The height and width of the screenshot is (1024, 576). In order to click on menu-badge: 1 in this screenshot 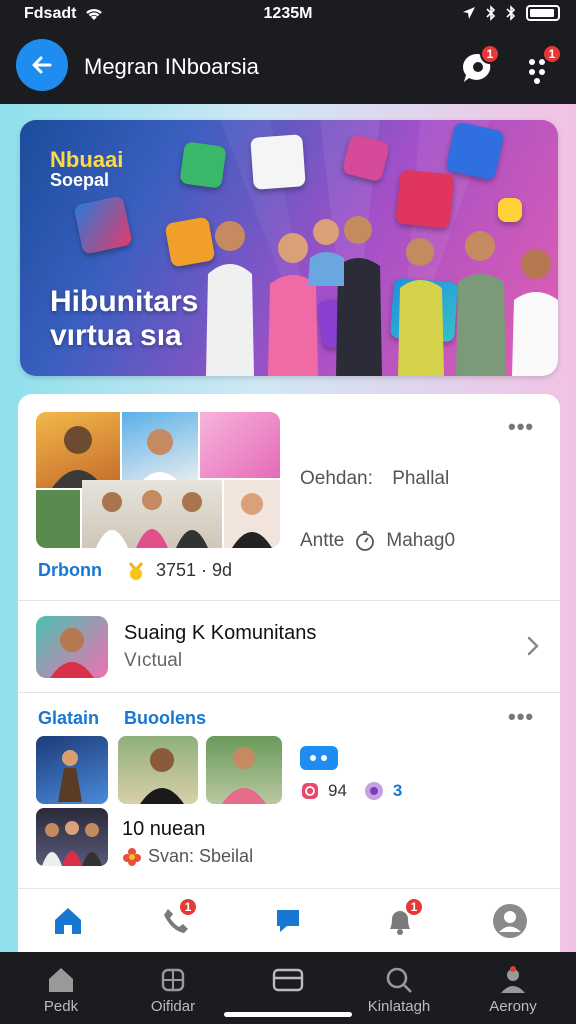, I will do `click(552, 54)`.